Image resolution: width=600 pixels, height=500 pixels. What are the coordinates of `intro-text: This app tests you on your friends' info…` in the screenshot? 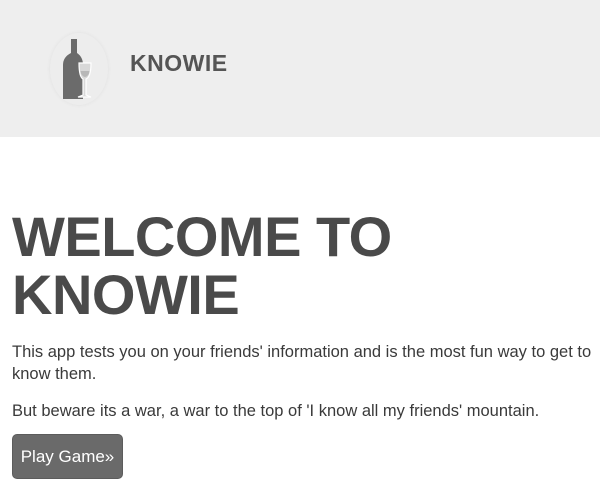 It's located at (302, 363).